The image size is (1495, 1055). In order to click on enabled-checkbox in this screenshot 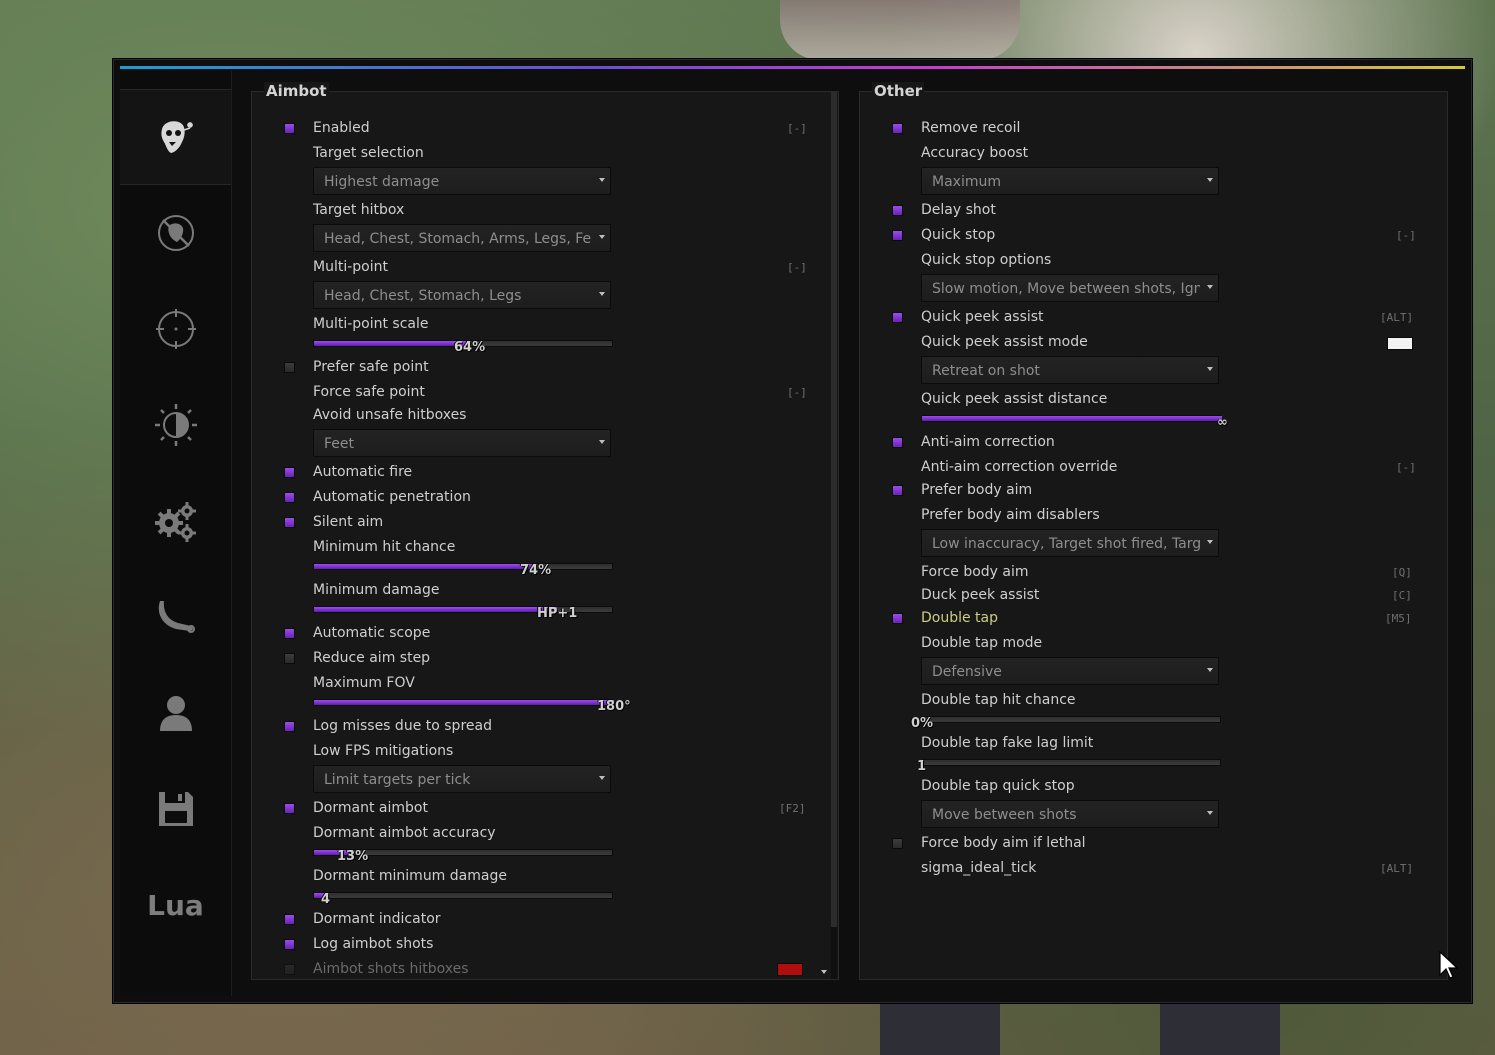, I will do `click(289, 128)`.